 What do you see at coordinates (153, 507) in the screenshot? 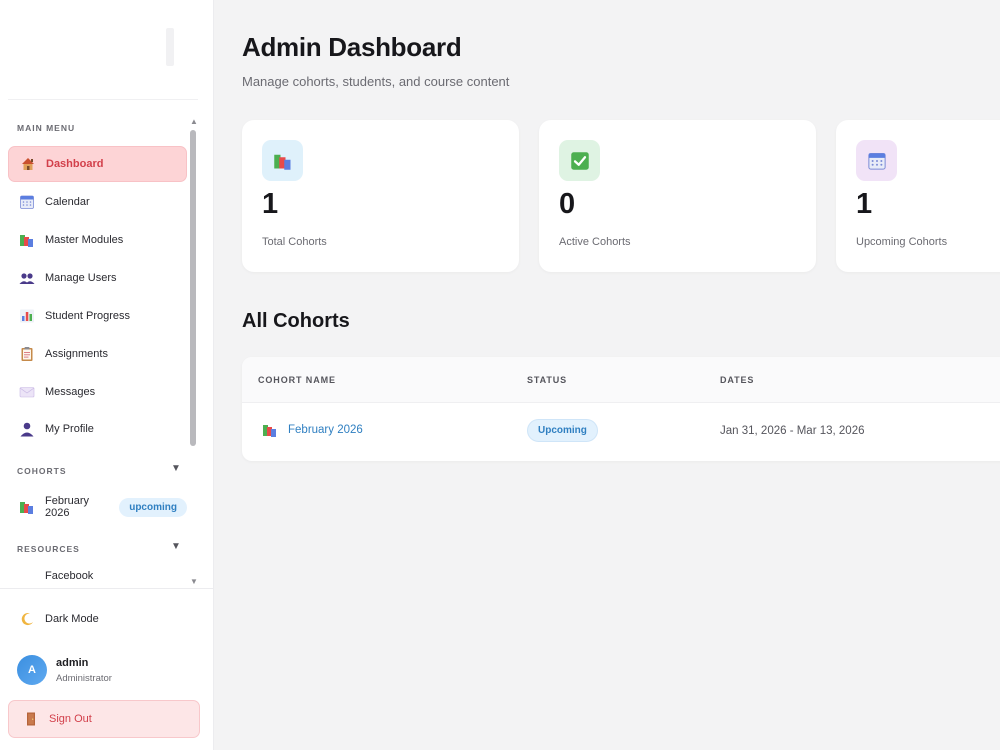
I see `status-badge: upcoming` at bounding box center [153, 507].